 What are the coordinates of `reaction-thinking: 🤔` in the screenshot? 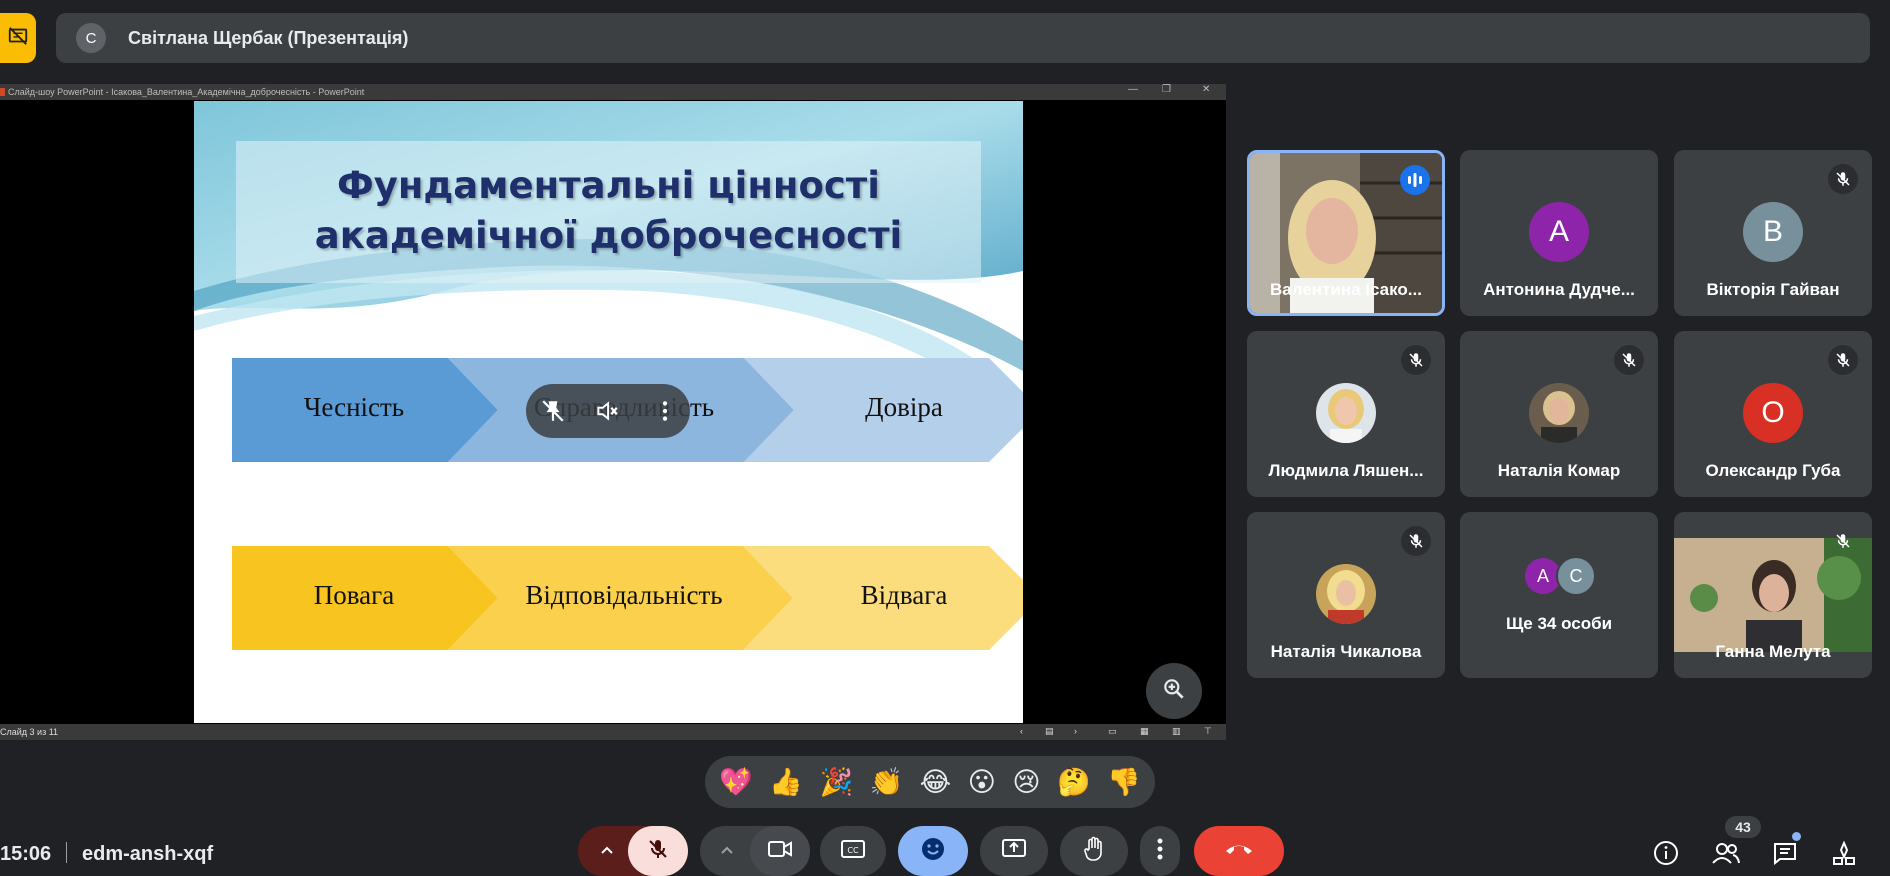 It's located at (1074, 782).